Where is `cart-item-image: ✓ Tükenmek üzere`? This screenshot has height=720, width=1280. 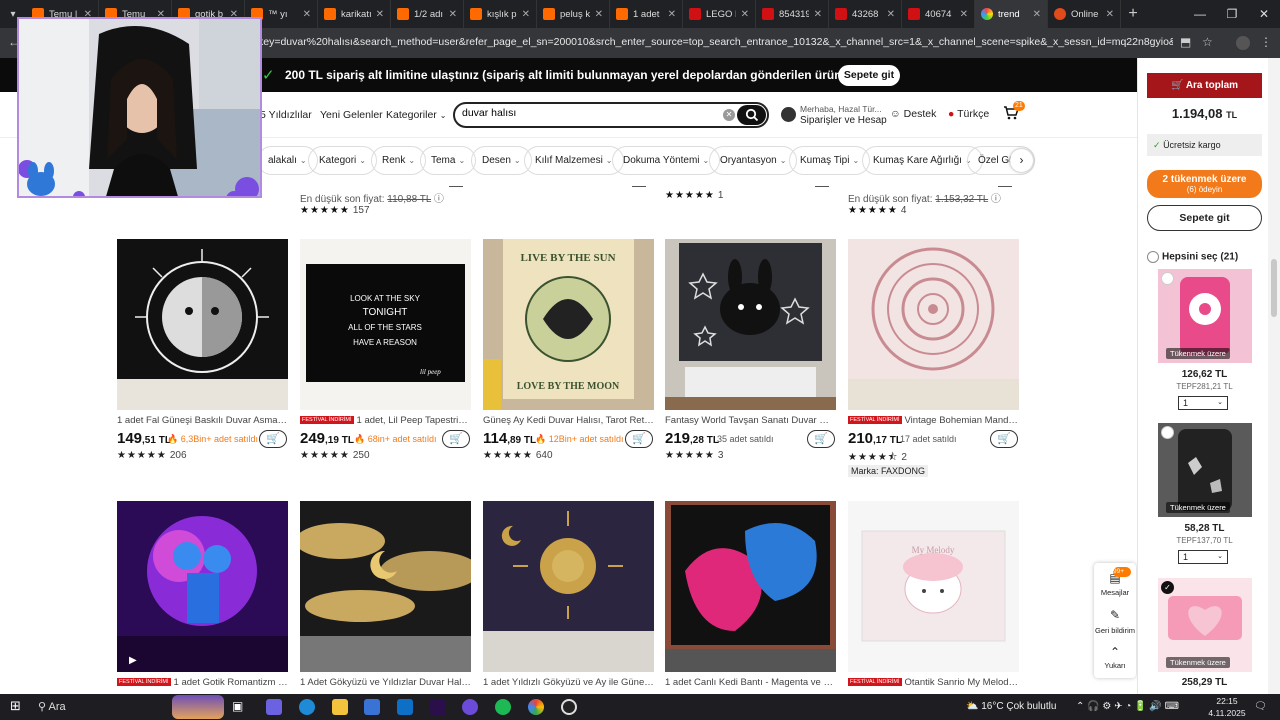
cart-item-image: ✓ Tükenmek üzere is located at coordinates (1205, 625).